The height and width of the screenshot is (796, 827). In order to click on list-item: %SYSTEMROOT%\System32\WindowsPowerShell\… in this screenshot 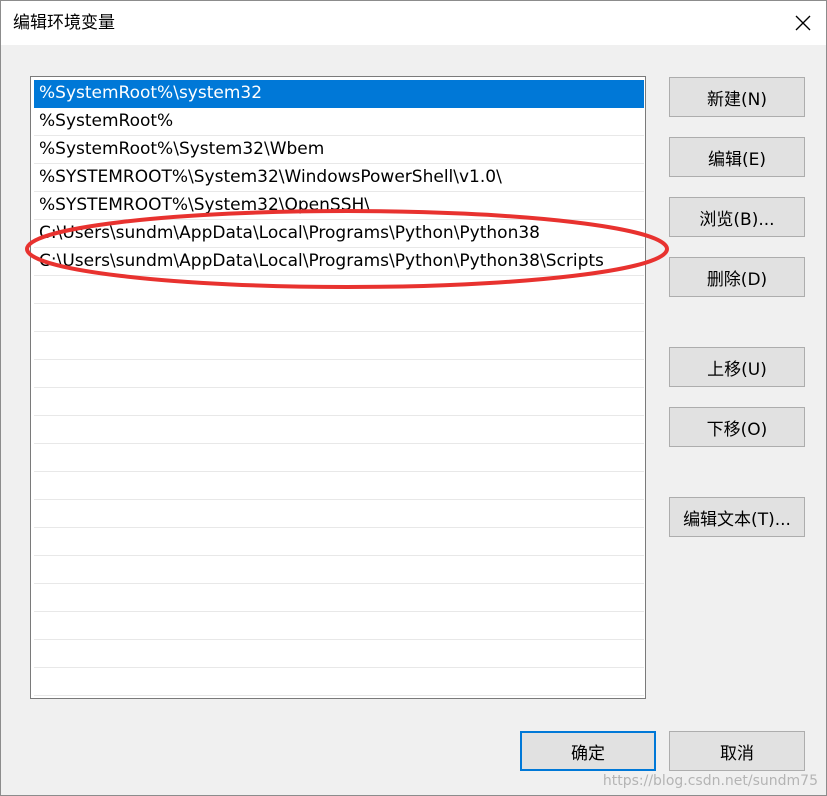, I will do `click(339, 178)`.